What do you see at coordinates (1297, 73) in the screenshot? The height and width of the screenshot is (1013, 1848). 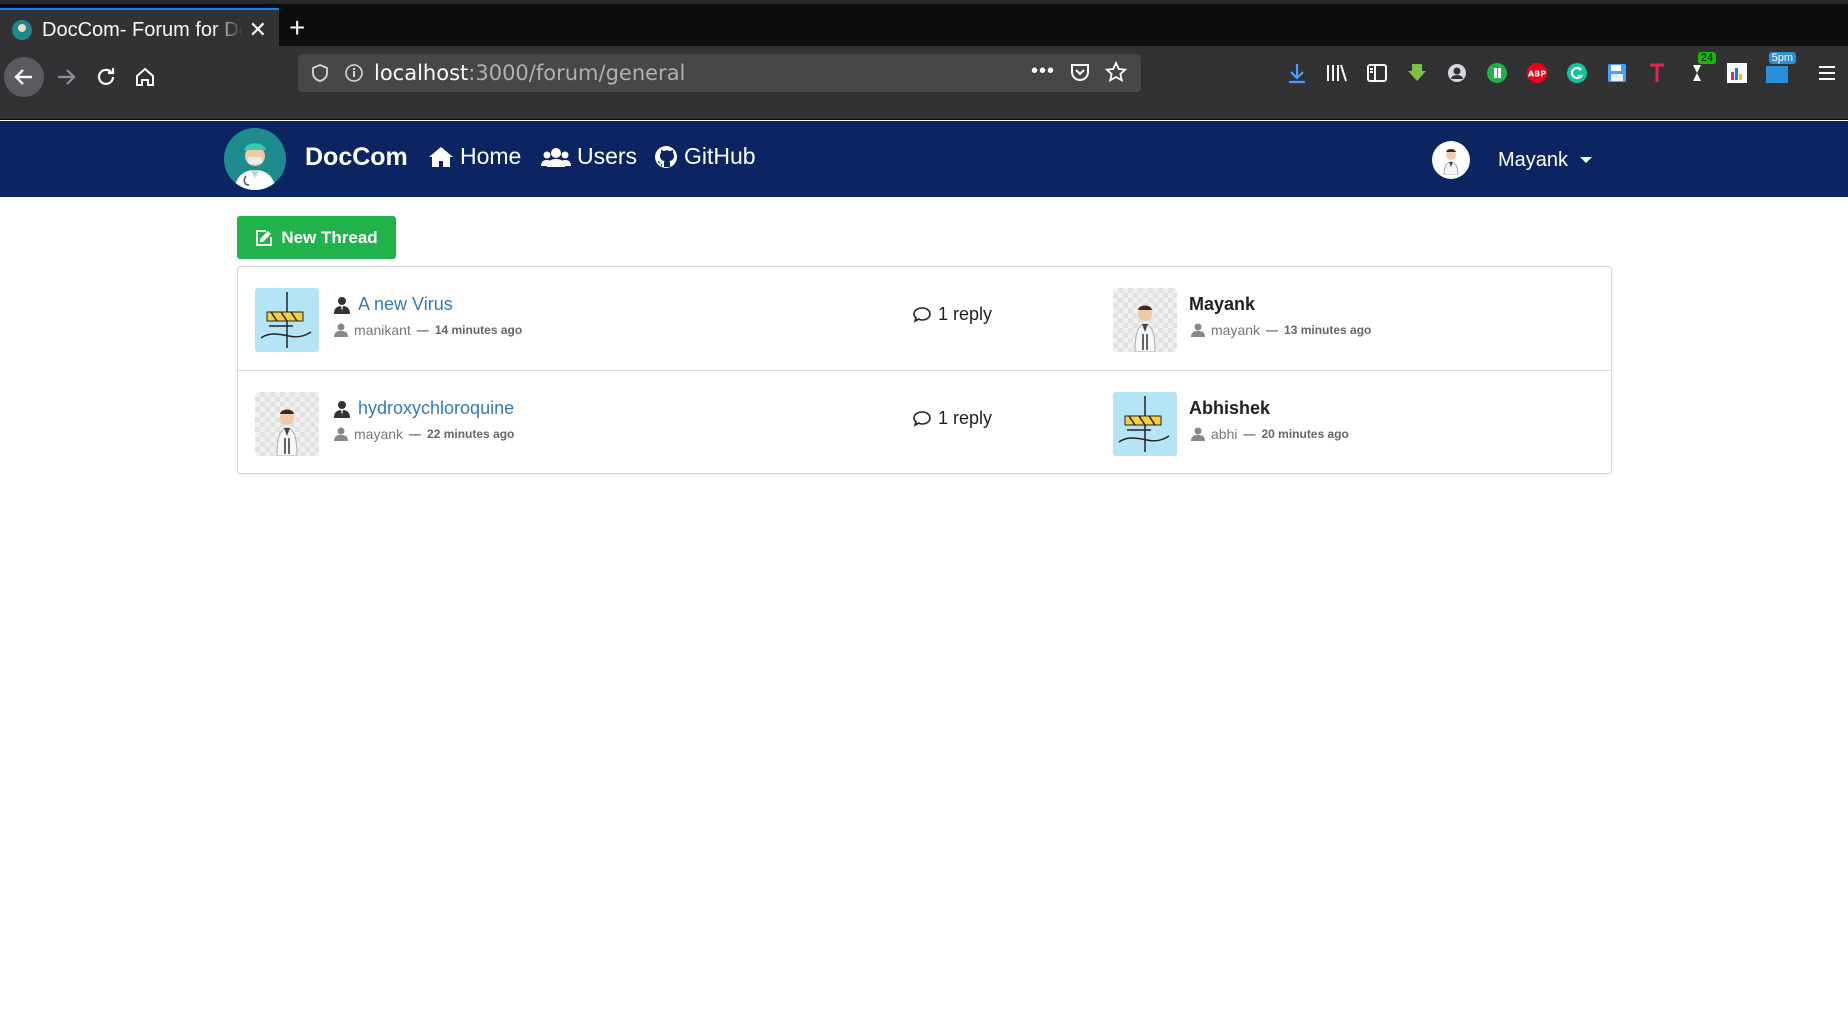 I see `download-icon` at bounding box center [1297, 73].